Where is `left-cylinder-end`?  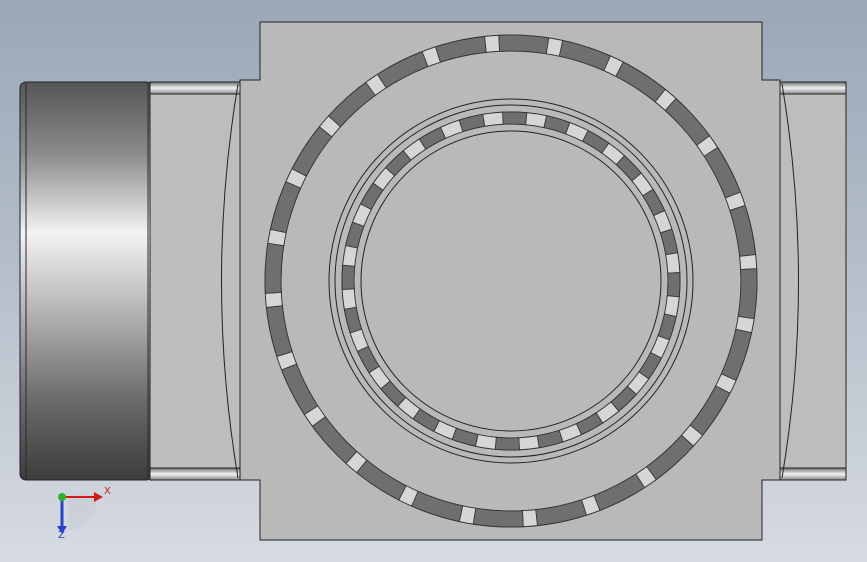
left-cylinder-end is located at coordinates (86, 281).